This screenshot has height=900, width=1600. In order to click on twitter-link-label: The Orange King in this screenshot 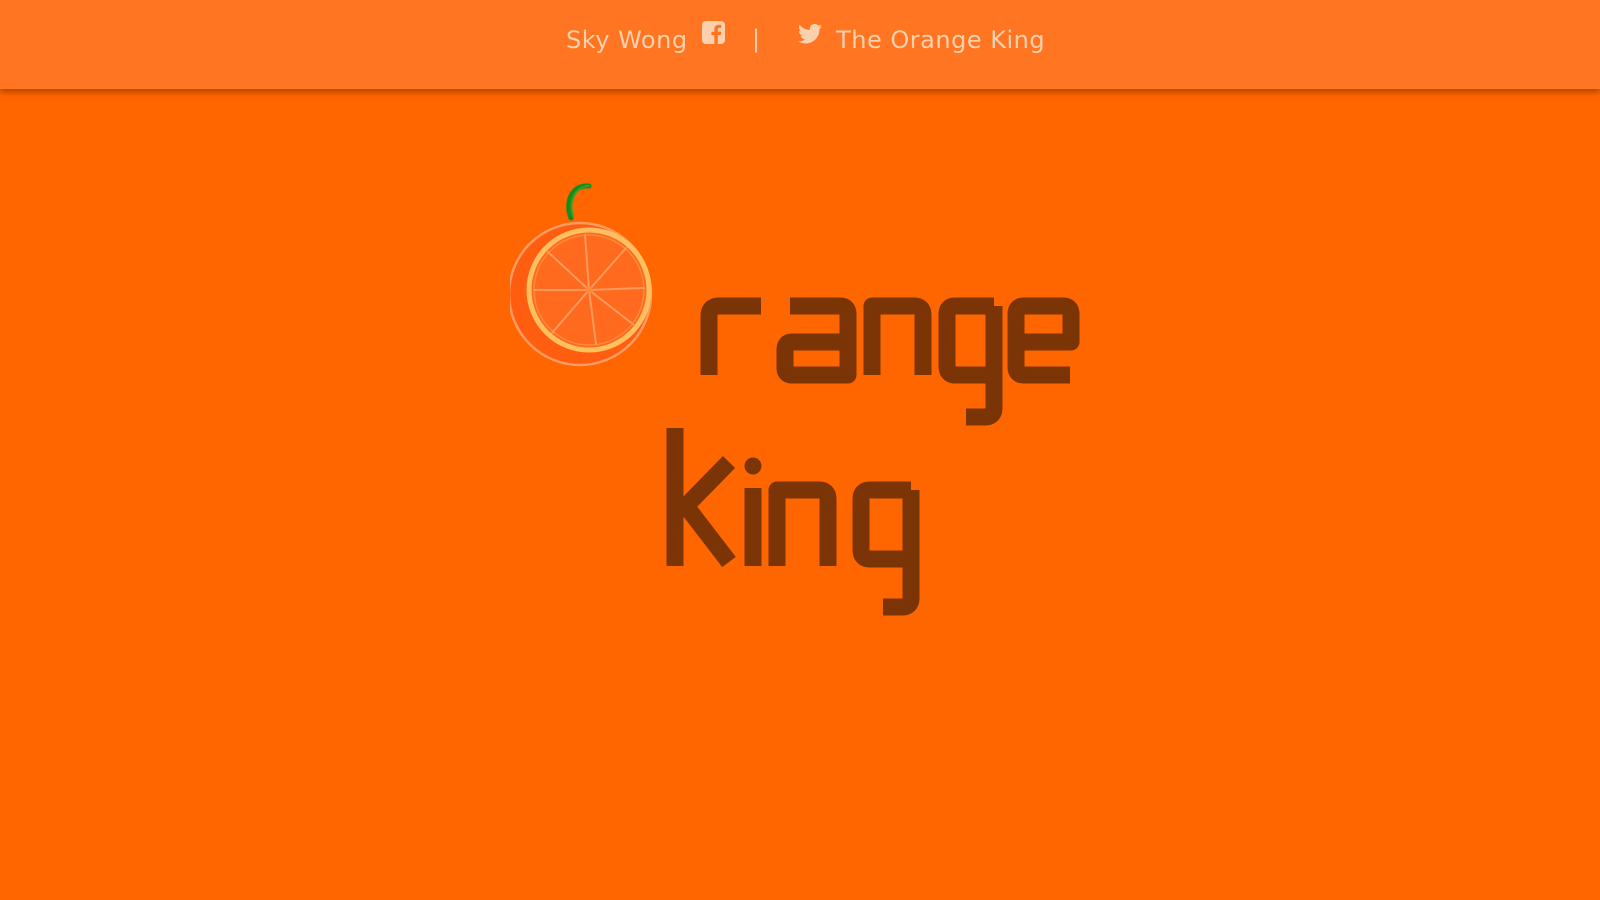, I will do `click(941, 40)`.